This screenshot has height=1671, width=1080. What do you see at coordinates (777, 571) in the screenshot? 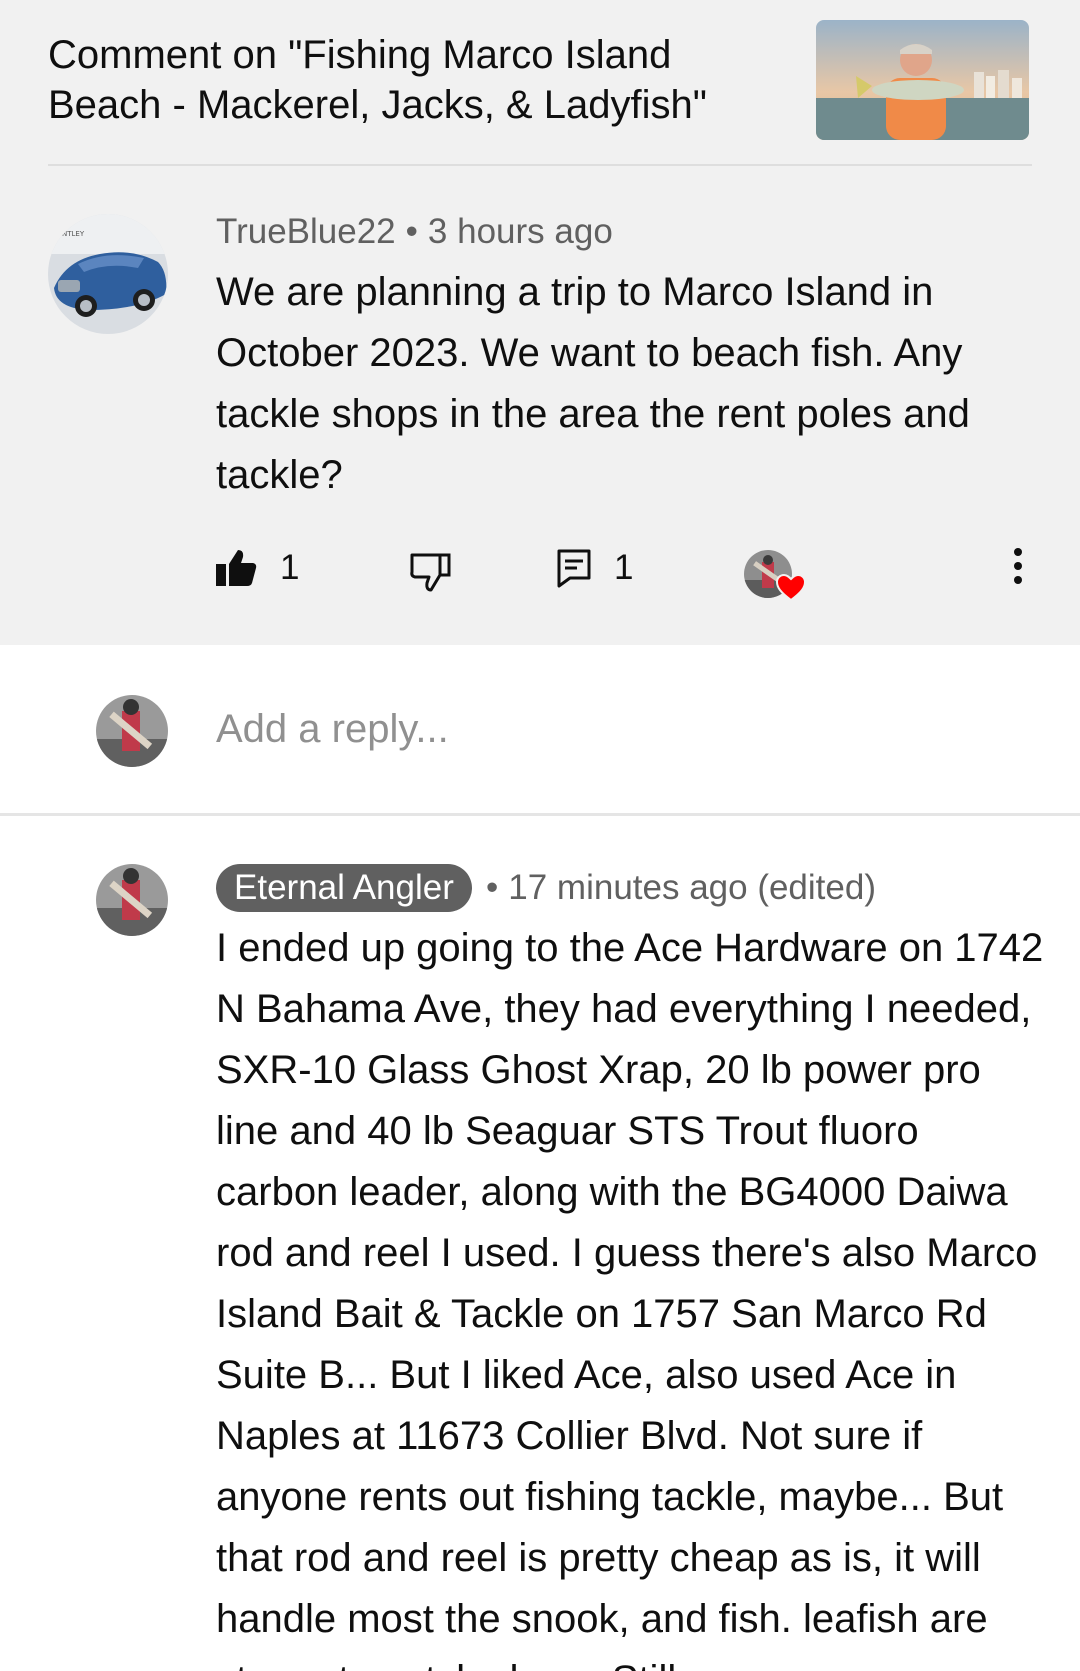
I see `creator-heart-badge` at bounding box center [777, 571].